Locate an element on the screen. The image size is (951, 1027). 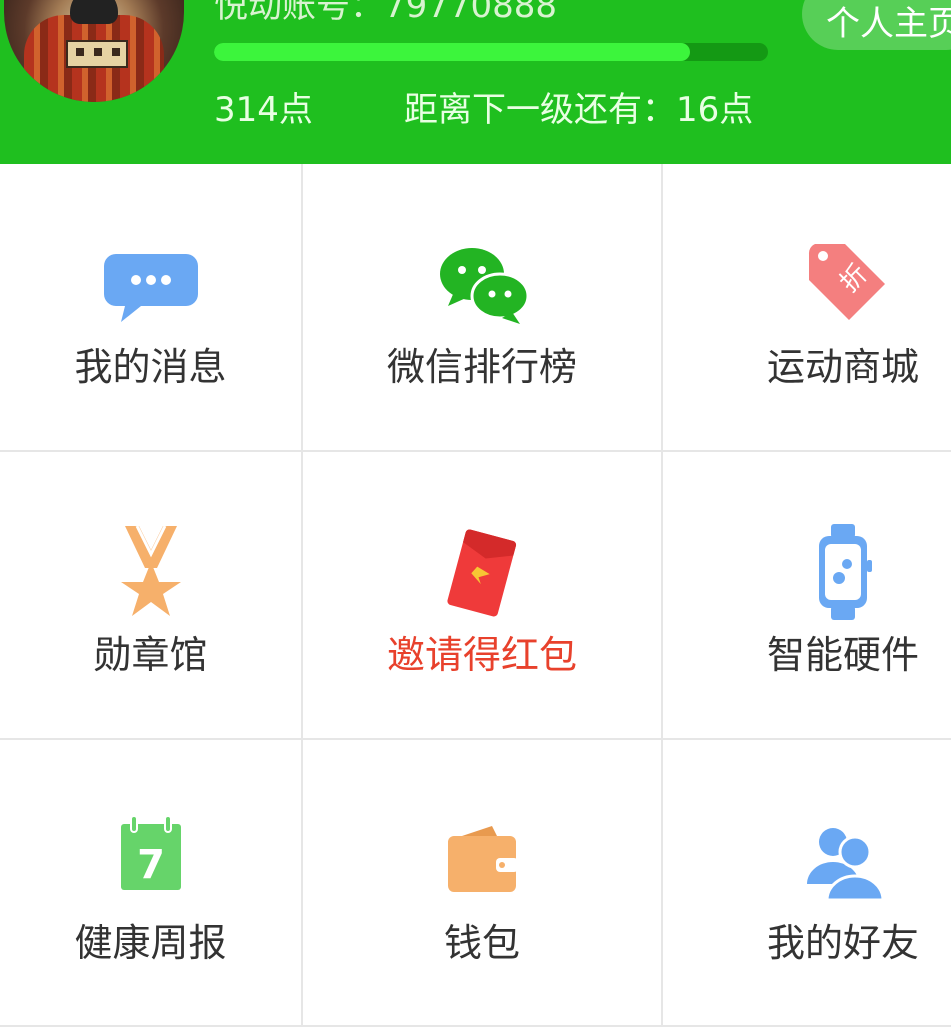
grid-item-label: 勋章馆 is located at coordinates (150, 655).